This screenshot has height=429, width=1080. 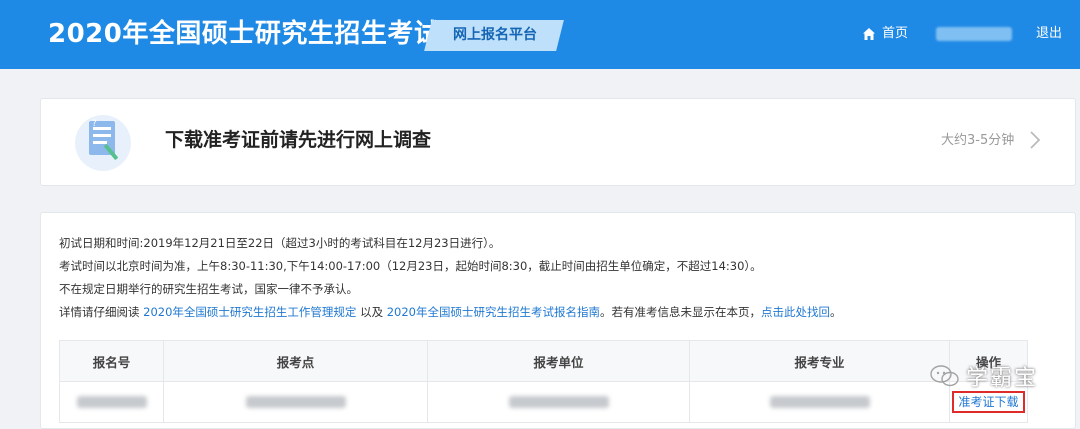 What do you see at coordinates (244, 34) in the screenshot?
I see `exam-title: 2020年全国硕士研究生招生考试` at bounding box center [244, 34].